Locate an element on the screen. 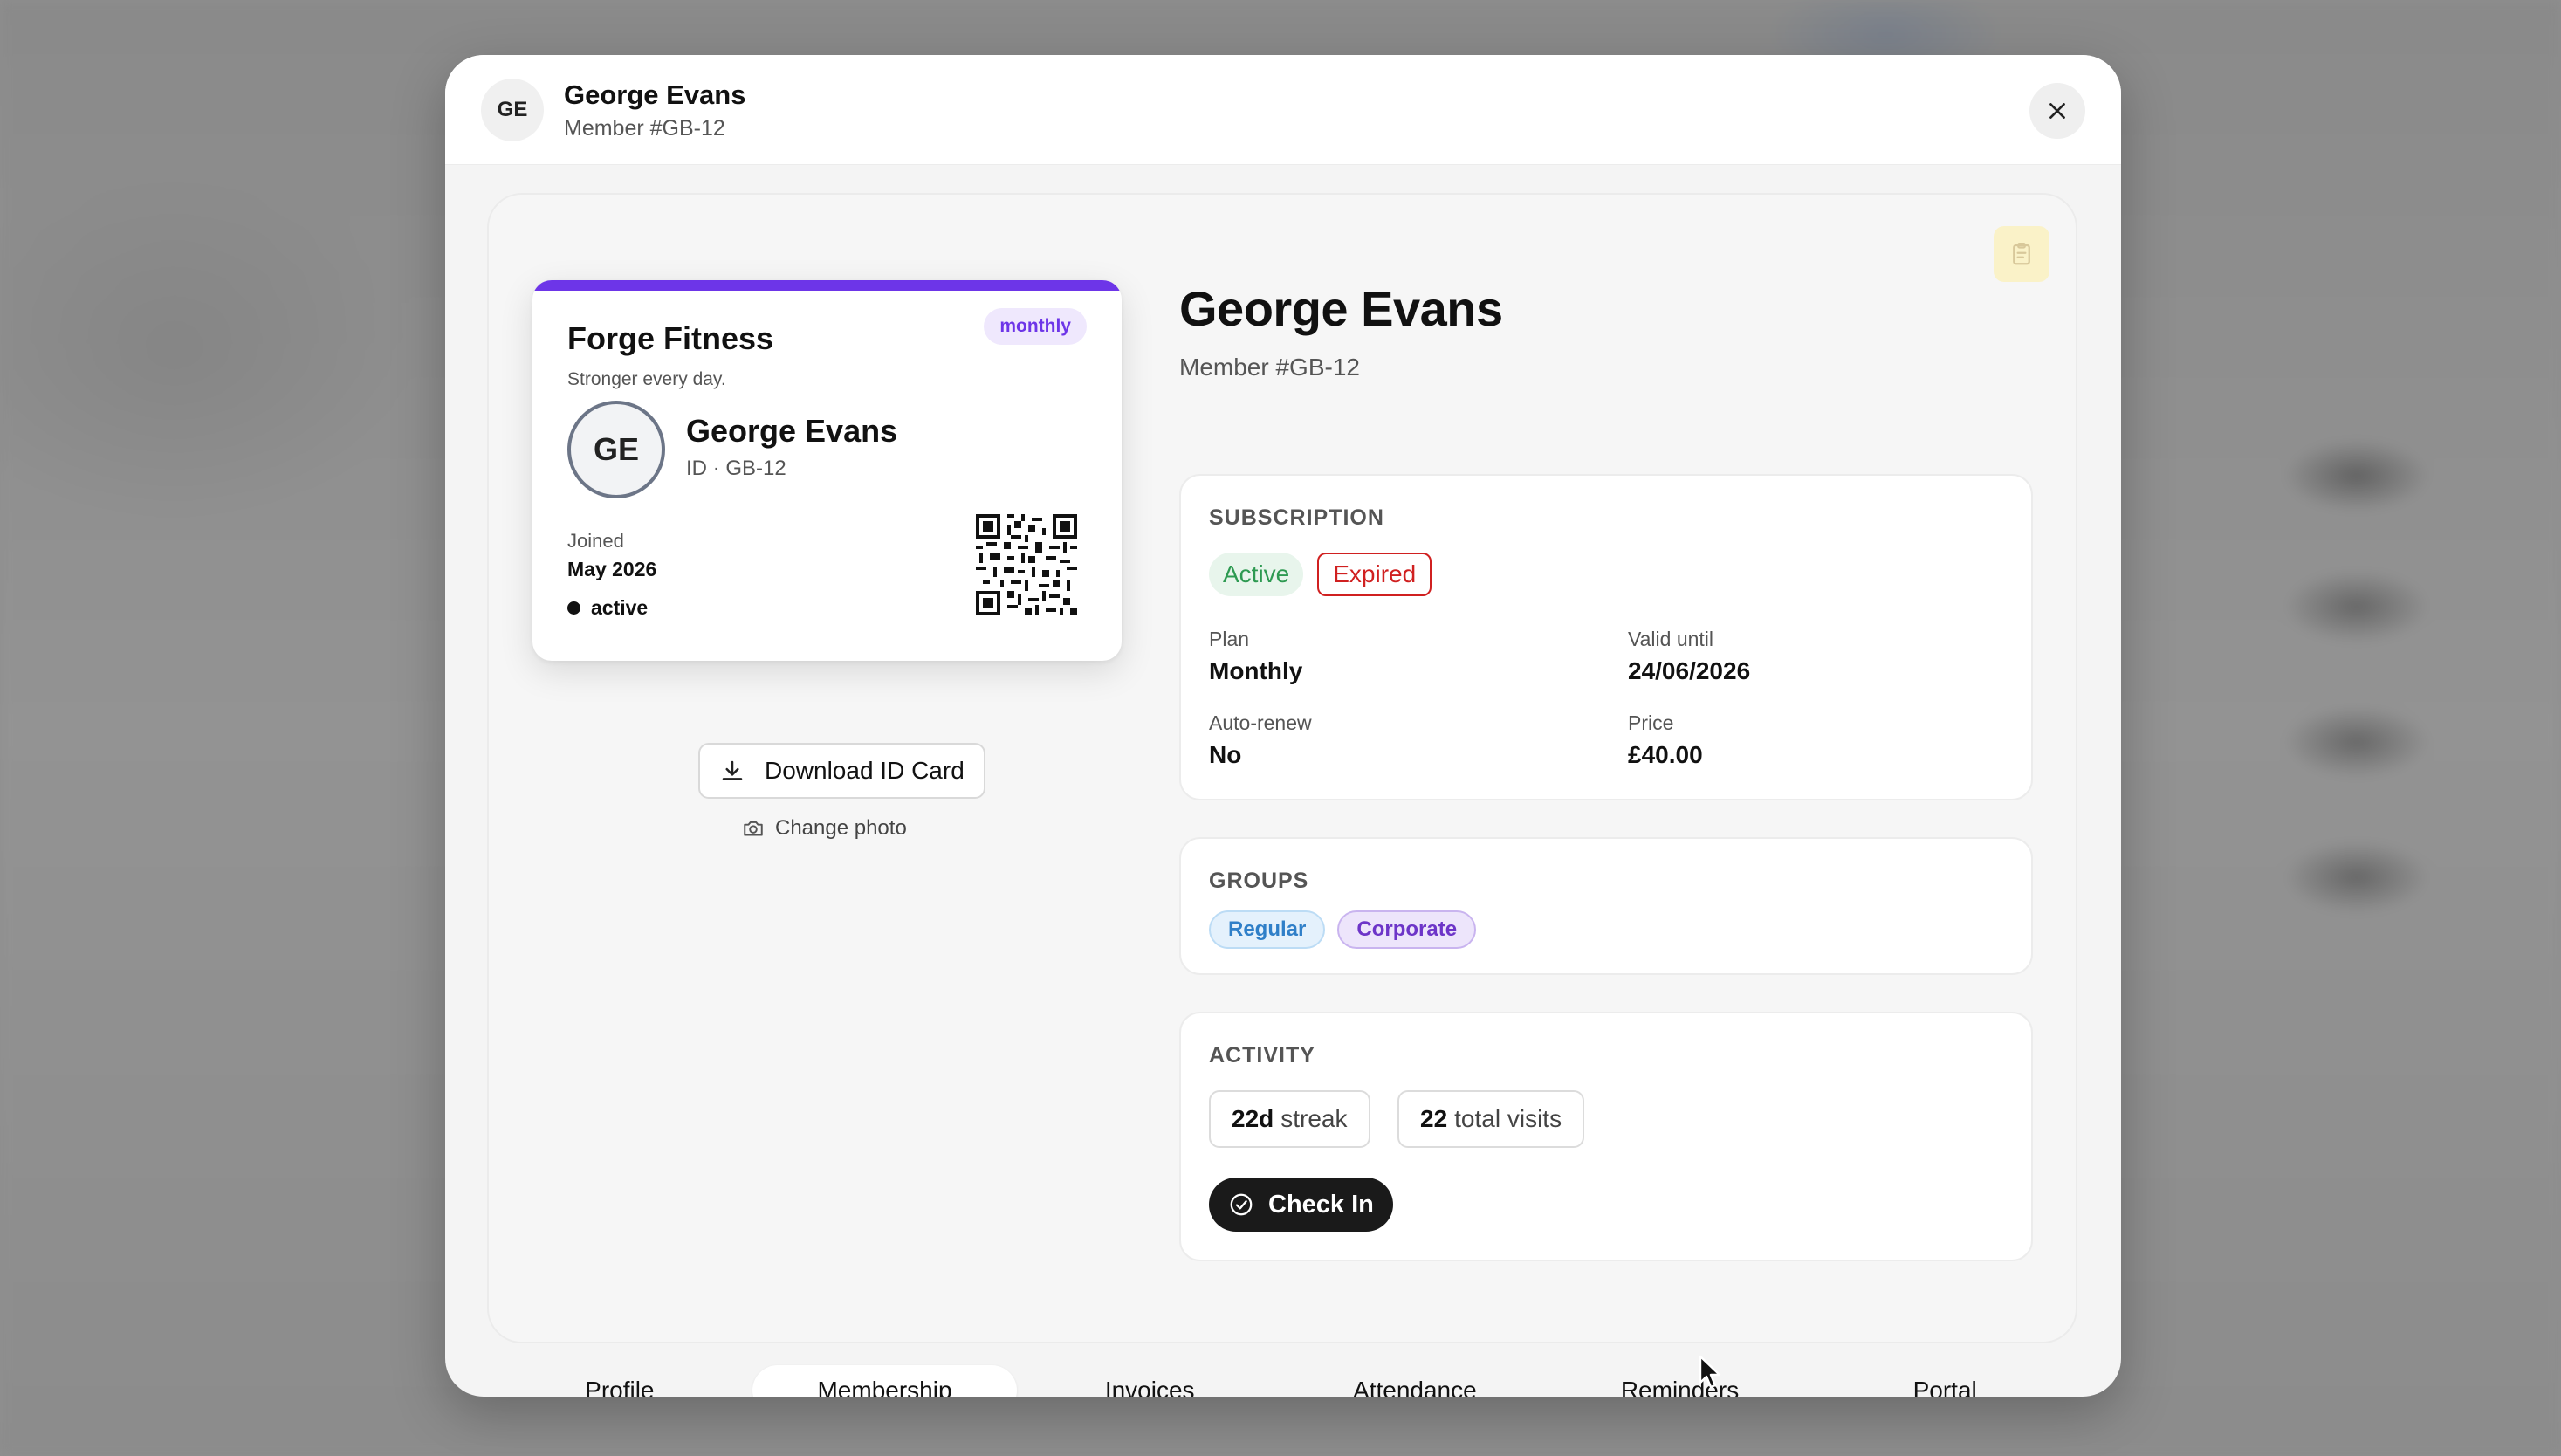  plan-badge: monthly is located at coordinates (1035, 326).